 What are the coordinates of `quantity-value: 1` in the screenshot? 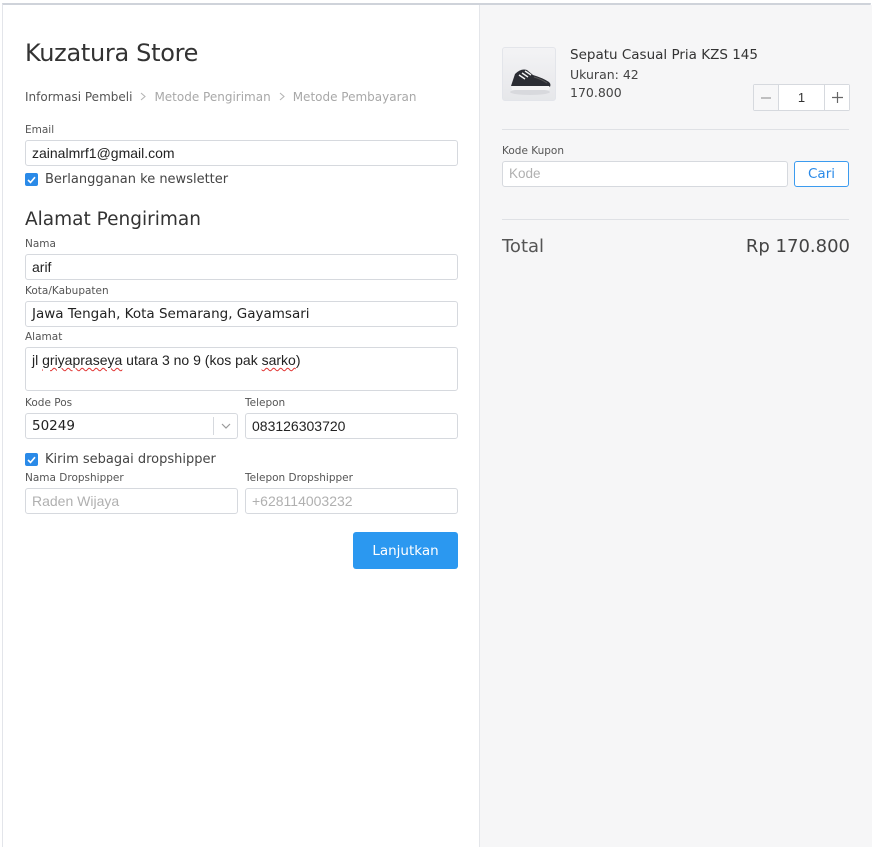 It's located at (801, 97).